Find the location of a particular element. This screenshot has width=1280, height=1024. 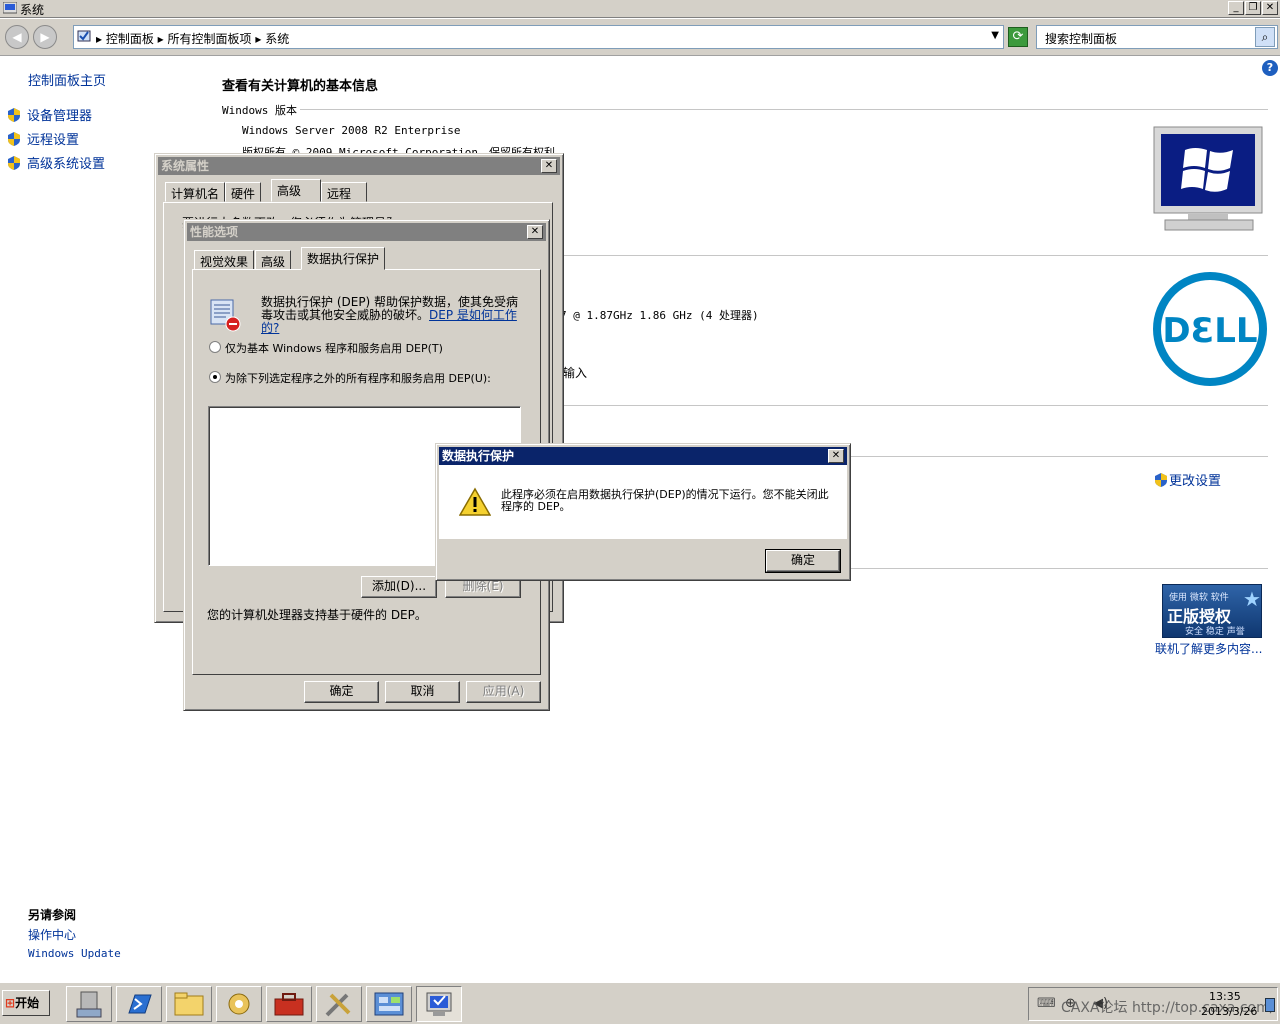

genuine-badge: 使用 微软 软件 正版授权 安全 稳定 声誉 ★ is located at coordinates (1212, 611).